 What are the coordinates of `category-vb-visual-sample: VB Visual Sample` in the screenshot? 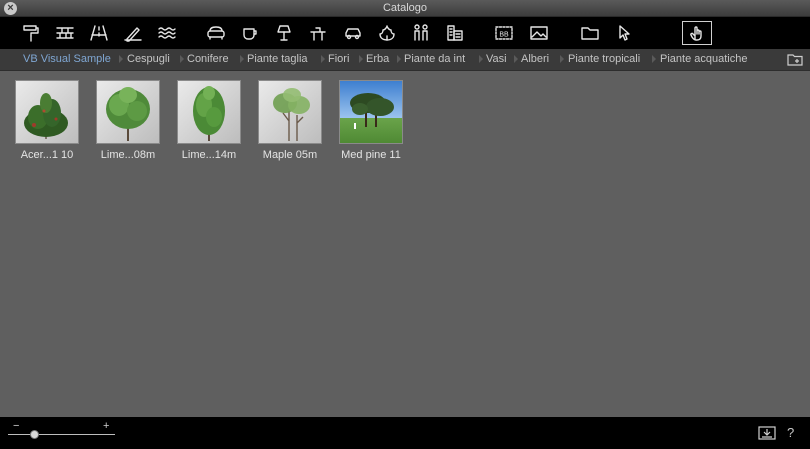 It's located at (70, 59).